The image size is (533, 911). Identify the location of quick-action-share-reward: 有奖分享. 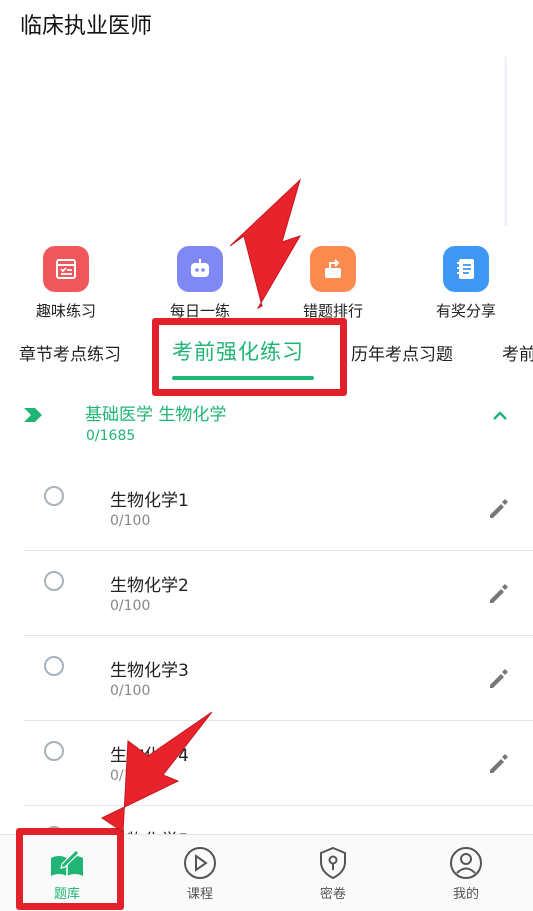
(466, 283).